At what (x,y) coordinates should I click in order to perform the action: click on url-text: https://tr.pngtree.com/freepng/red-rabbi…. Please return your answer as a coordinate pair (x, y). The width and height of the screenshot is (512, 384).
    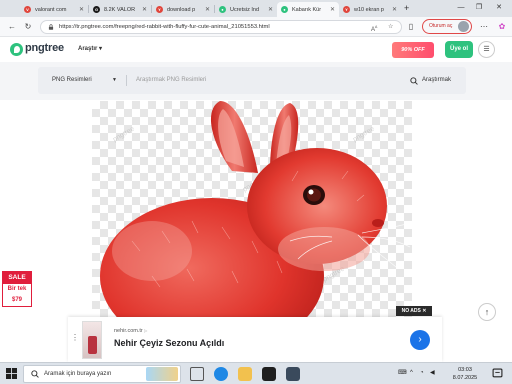
    Looking at the image, I should click on (164, 27).